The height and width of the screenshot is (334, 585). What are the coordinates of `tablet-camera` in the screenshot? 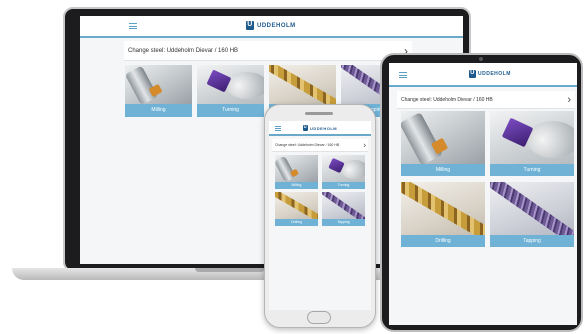 It's located at (481, 59).